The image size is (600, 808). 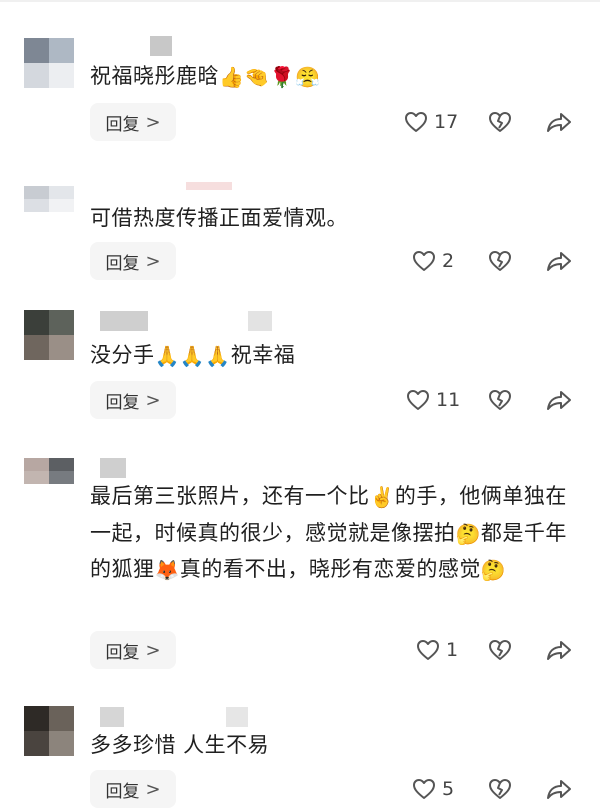 What do you see at coordinates (300, 1) in the screenshot?
I see `top-divider` at bounding box center [300, 1].